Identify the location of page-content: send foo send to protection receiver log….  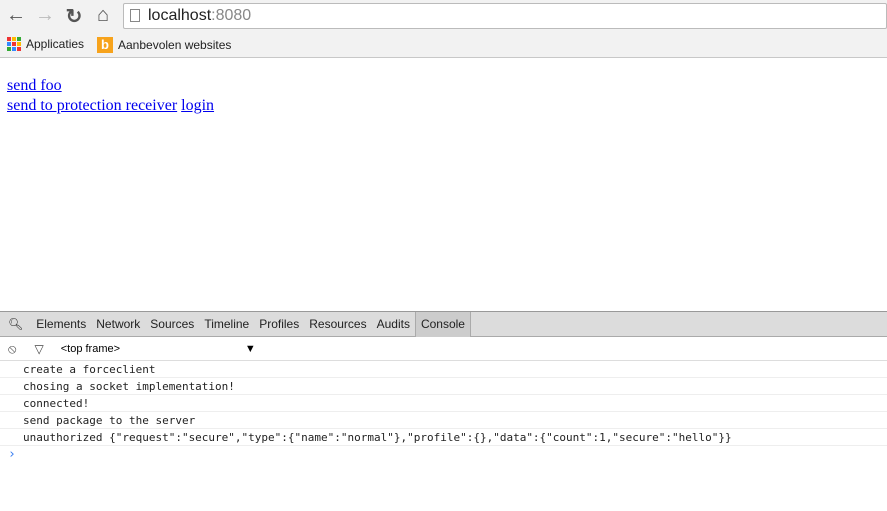
(110, 96).